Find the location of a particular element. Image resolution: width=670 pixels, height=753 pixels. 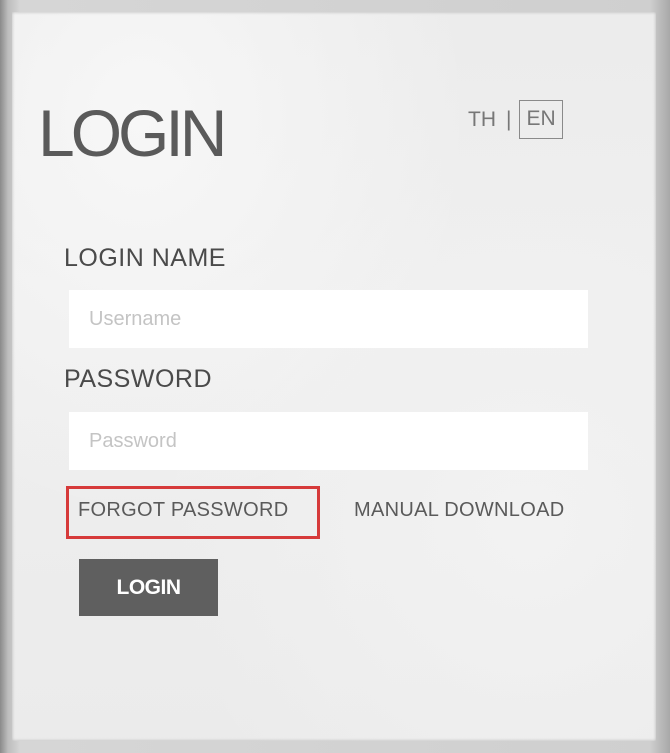

username-input is located at coordinates (328, 319).